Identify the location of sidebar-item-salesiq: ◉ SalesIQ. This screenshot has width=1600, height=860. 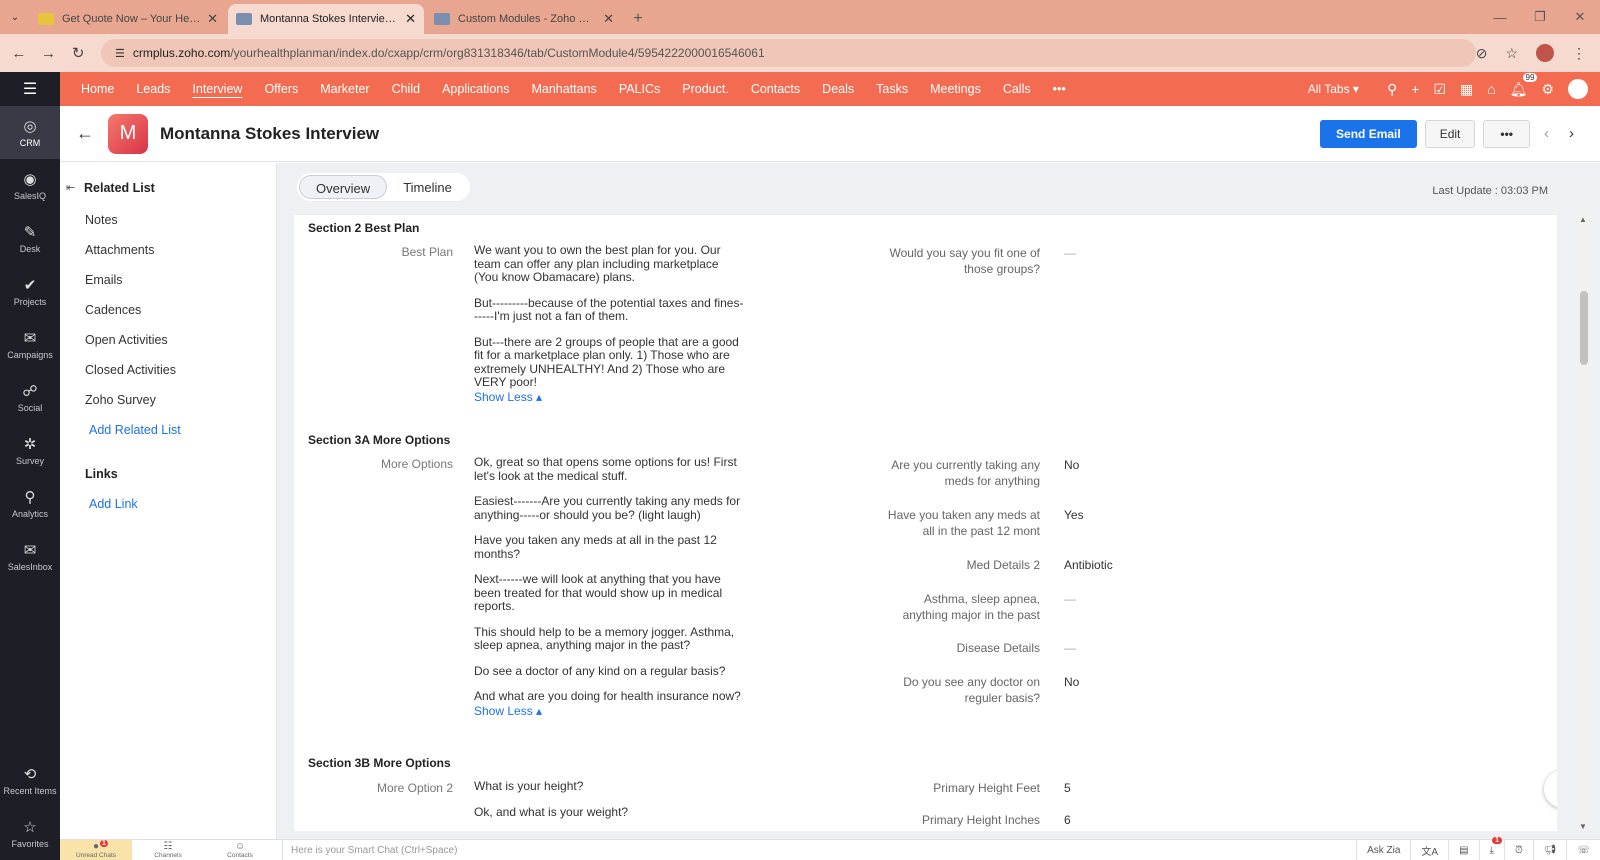
(30, 185).